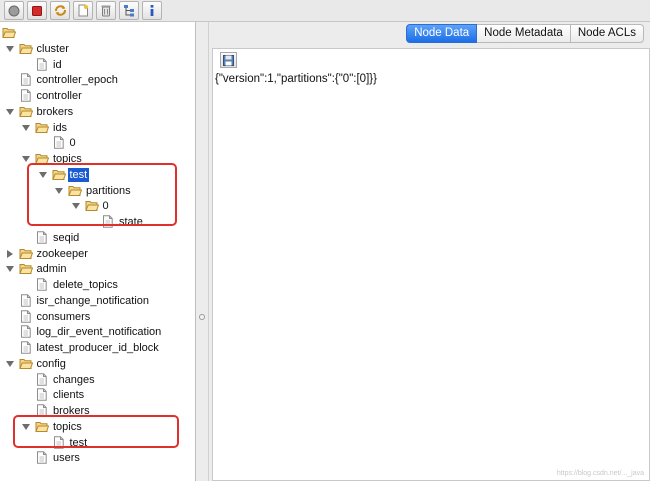 Image resolution: width=650 pixels, height=481 pixels. What do you see at coordinates (68, 395) in the screenshot?
I see `tree-node-label: clients` at bounding box center [68, 395].